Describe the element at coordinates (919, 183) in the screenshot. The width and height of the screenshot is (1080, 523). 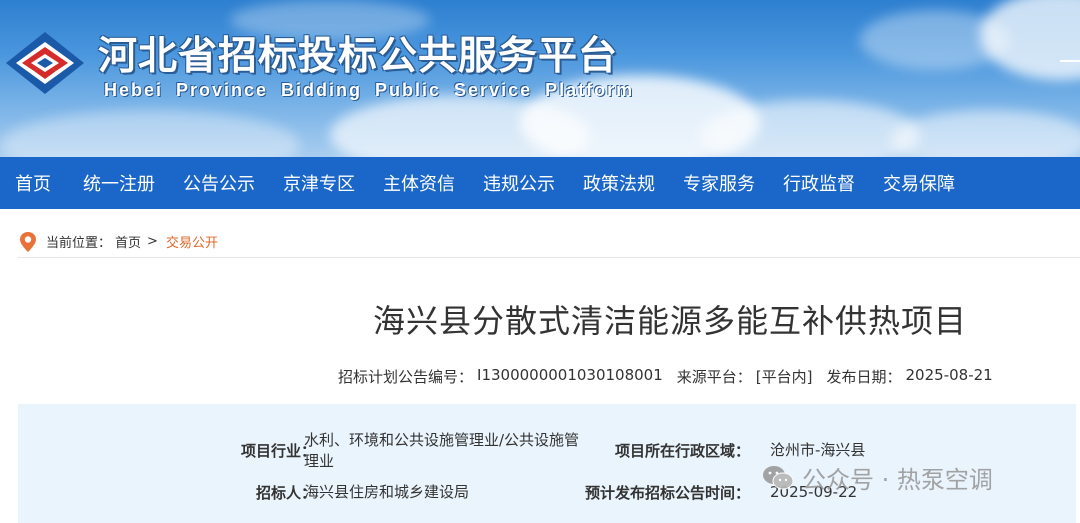
I see `nav-item-guarantee: 交易保障` at that location.